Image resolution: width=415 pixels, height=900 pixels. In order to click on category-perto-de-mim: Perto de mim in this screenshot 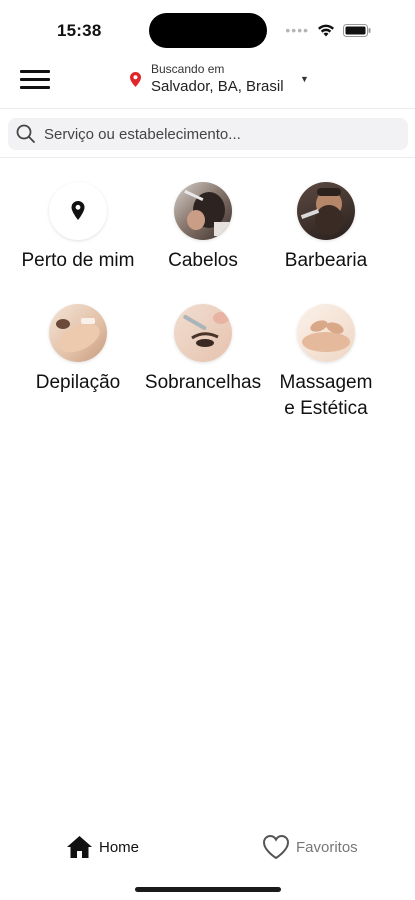, I will do `click(78, 228)`.